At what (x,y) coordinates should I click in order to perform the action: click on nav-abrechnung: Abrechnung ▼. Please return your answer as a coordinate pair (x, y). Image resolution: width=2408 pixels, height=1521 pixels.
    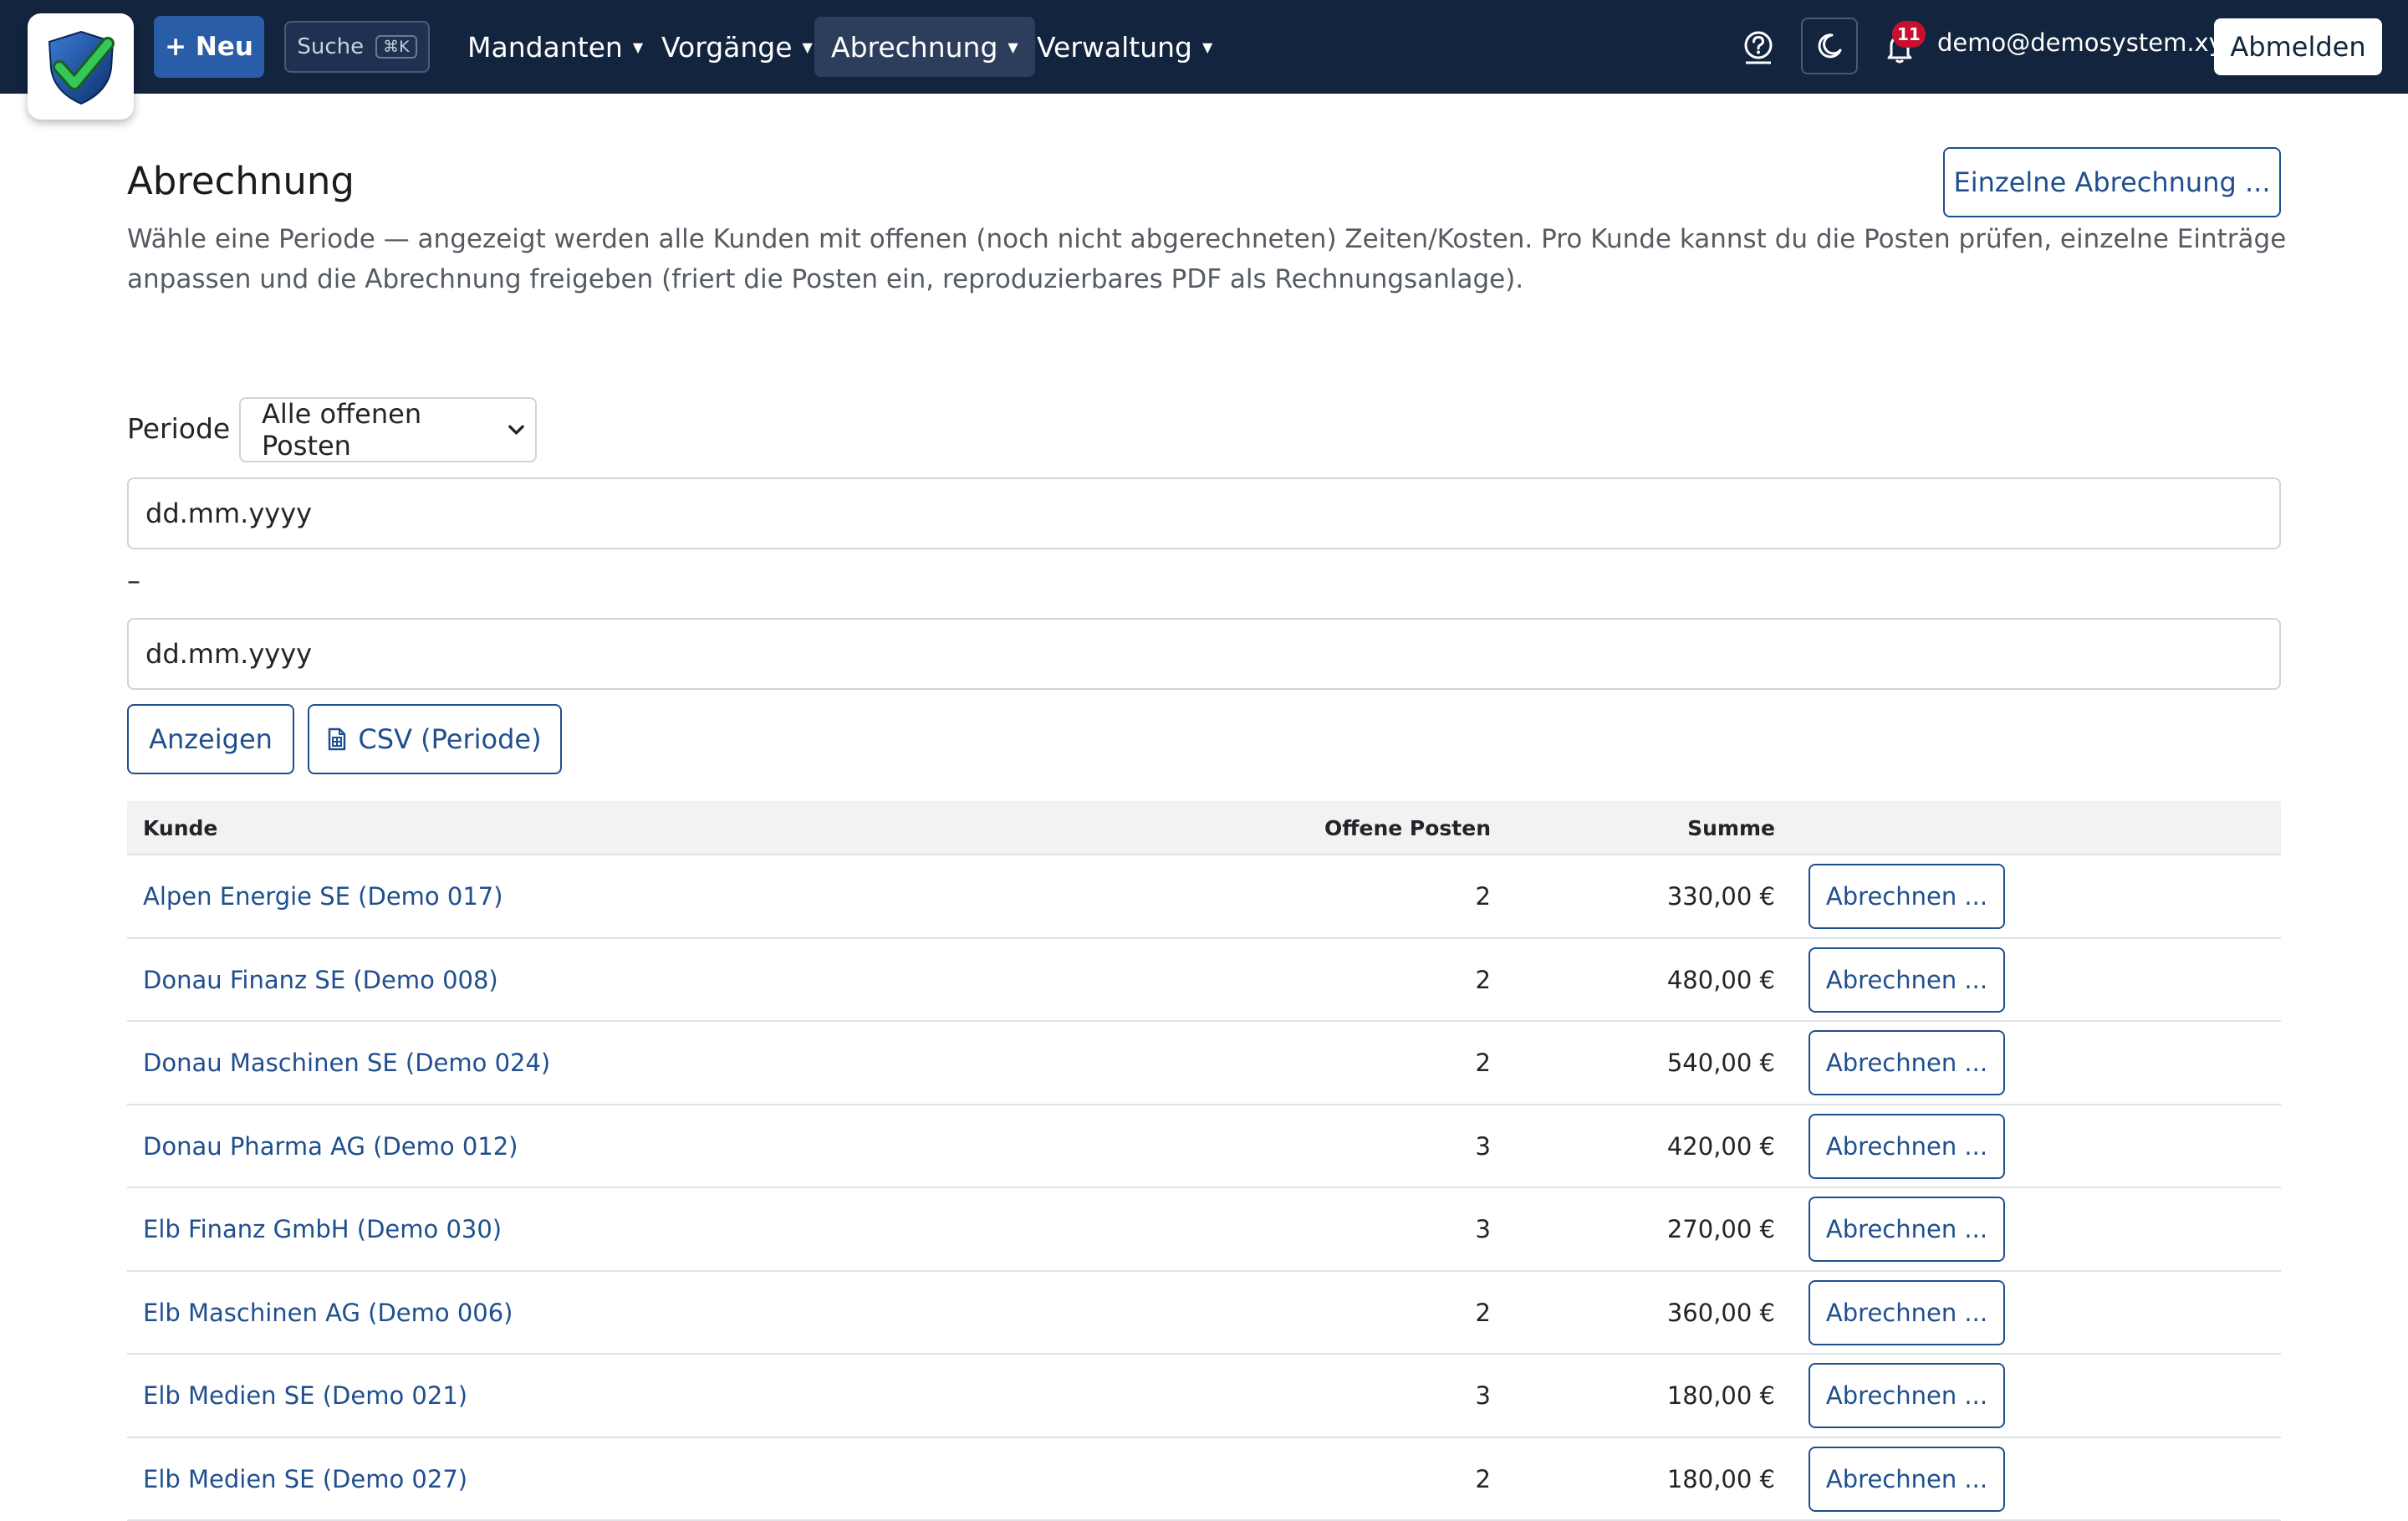
    Looking at the image, I should click on (925, 47).